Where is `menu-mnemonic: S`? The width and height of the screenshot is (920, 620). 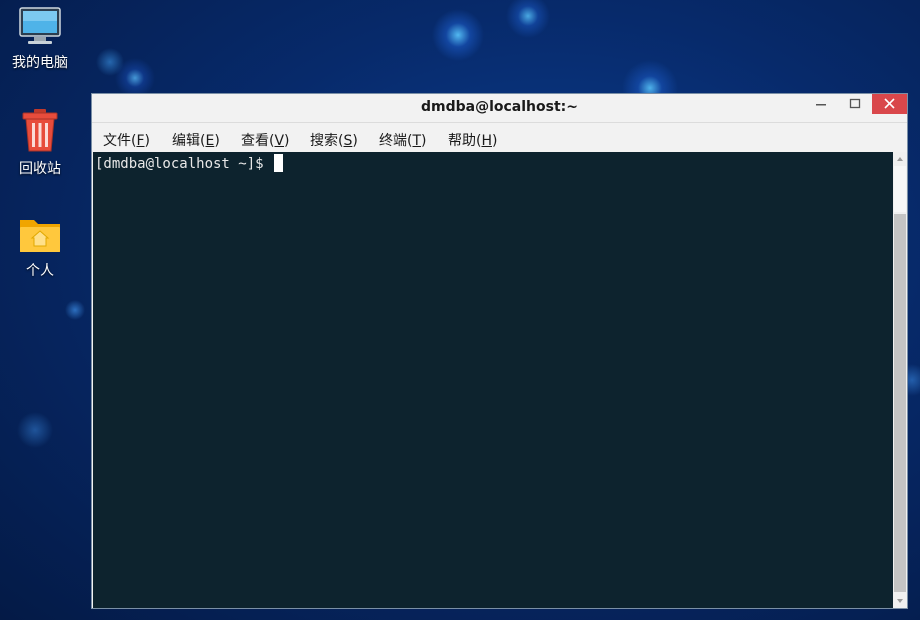 menu-mnemonic: S is located at coordinates (348, 141).